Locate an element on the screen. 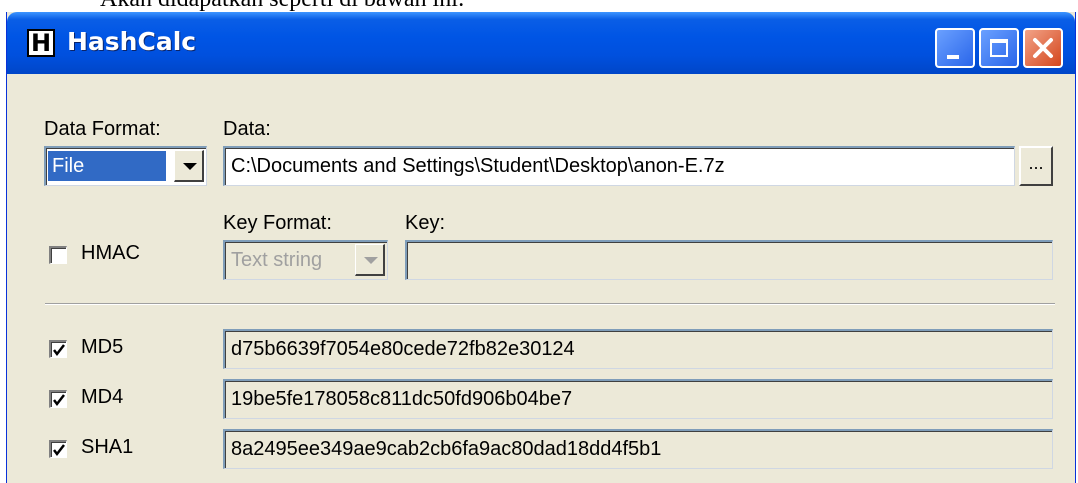  md5-checkbox is located at coordinates (58, 349).